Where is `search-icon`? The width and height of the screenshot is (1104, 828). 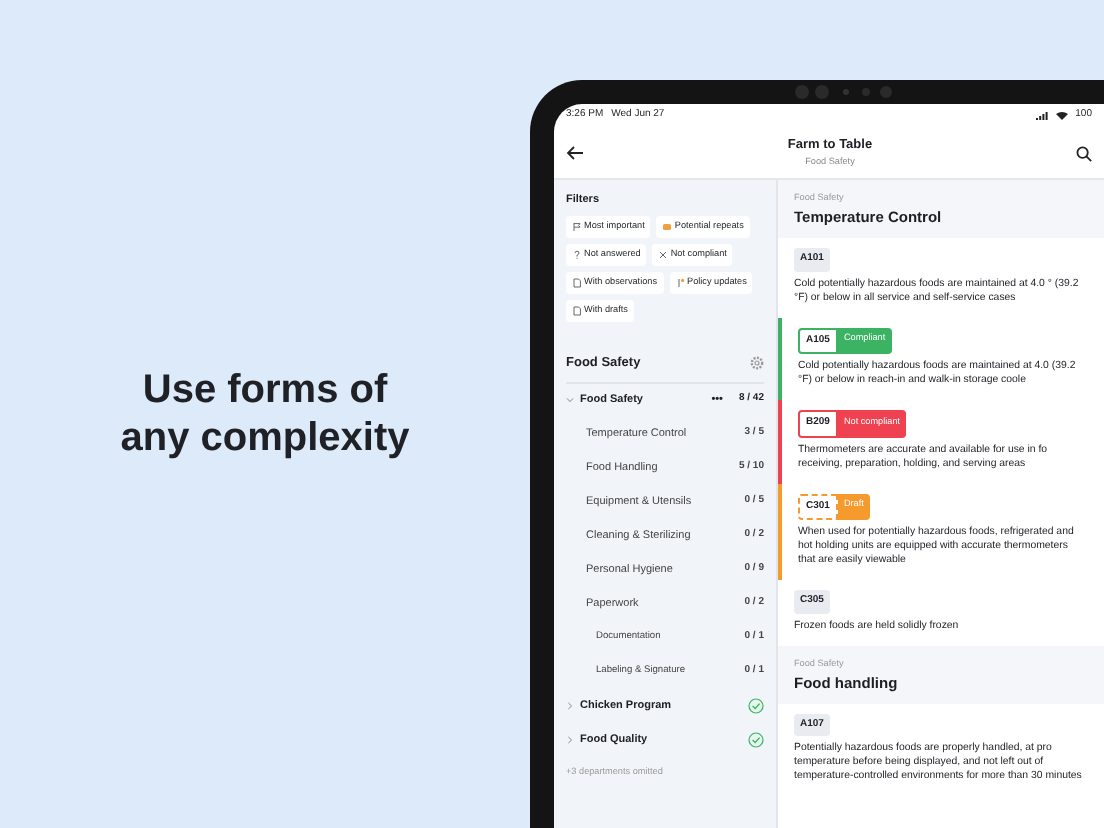
search-icon is located at coordinates (1084, 153).